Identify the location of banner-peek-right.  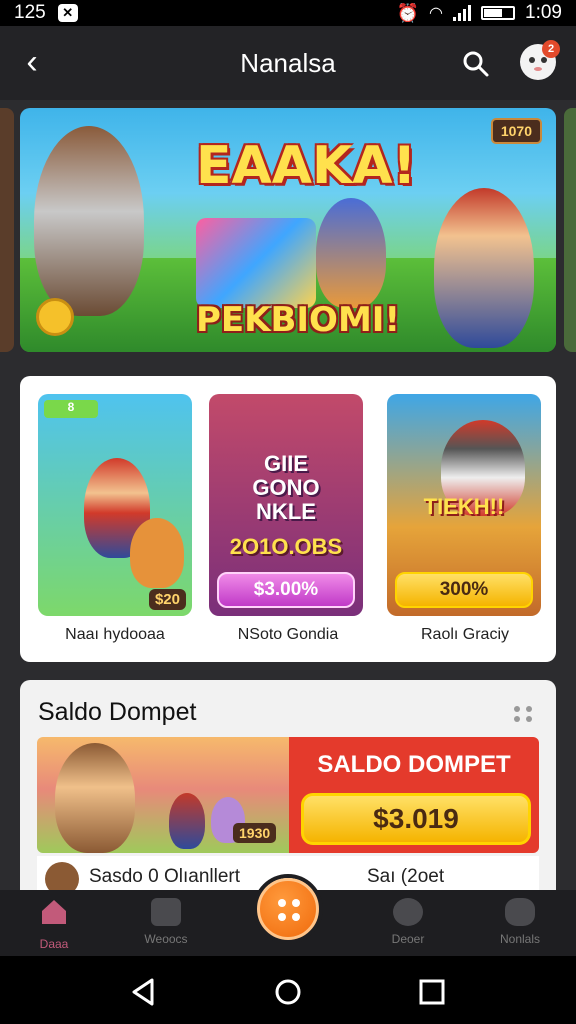
(570, 230).